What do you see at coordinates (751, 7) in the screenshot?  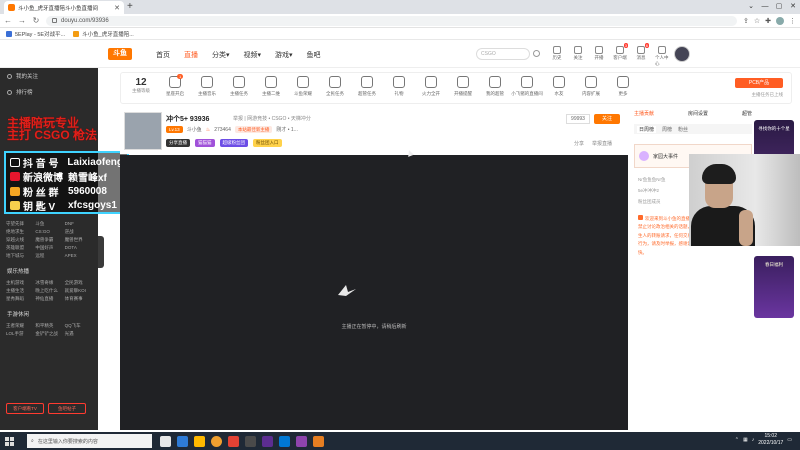 I see `tab-search-button: ⌄` at bounding box center [751, 7].